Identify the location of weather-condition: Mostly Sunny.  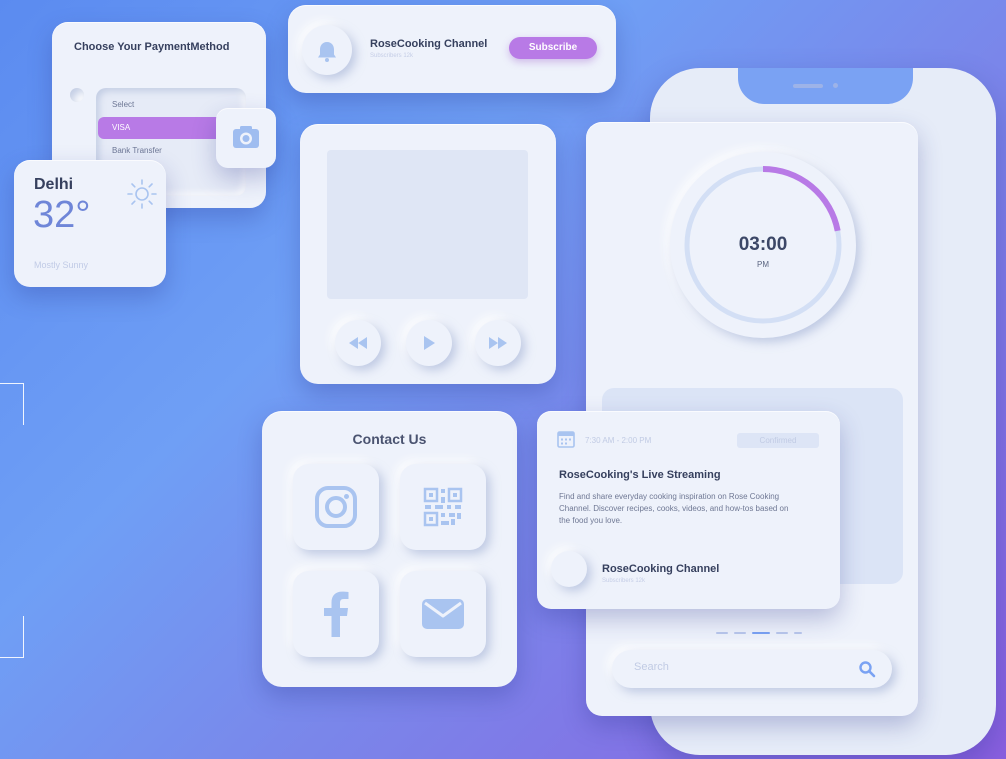
(61, 265).